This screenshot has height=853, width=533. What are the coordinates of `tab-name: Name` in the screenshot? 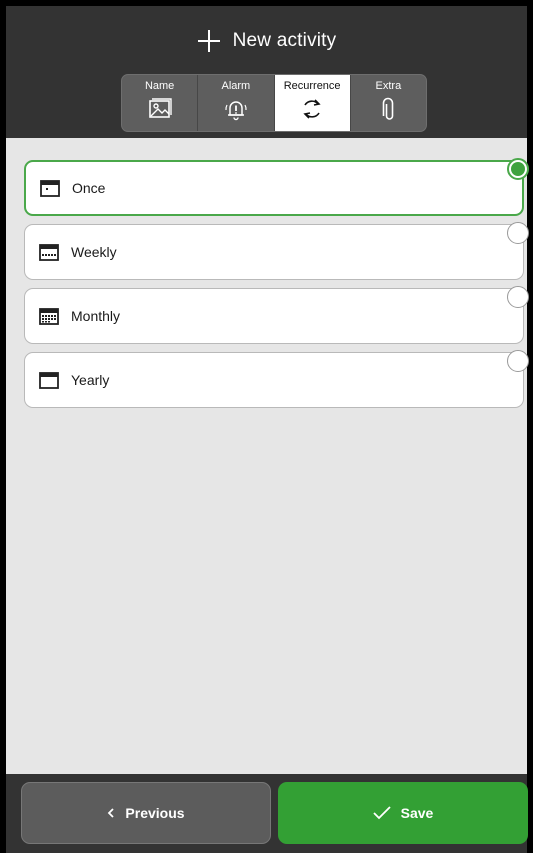 It's located at (160, 103).